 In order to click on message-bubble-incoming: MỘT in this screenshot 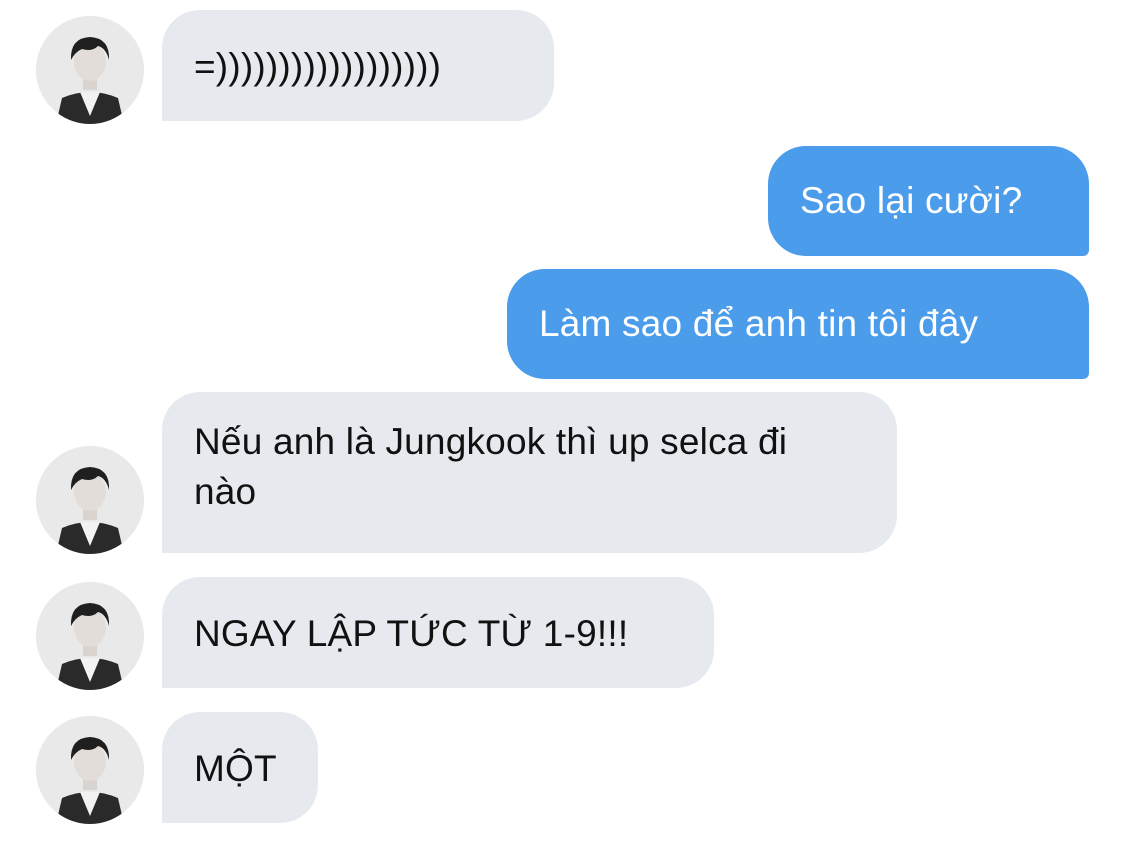, I will do `click(240, 767)`.